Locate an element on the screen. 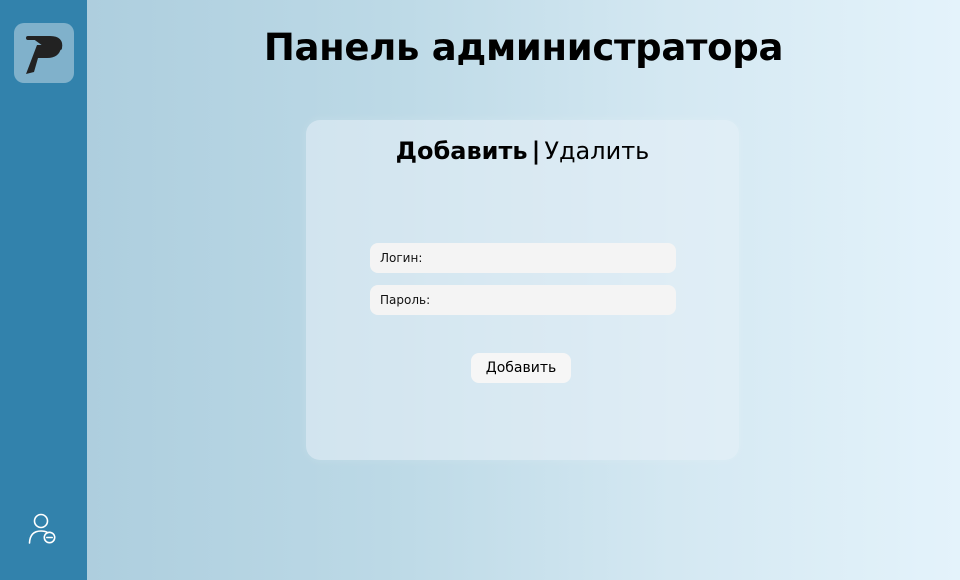  tab-add: Добавить is located at coordinates (462, 151).